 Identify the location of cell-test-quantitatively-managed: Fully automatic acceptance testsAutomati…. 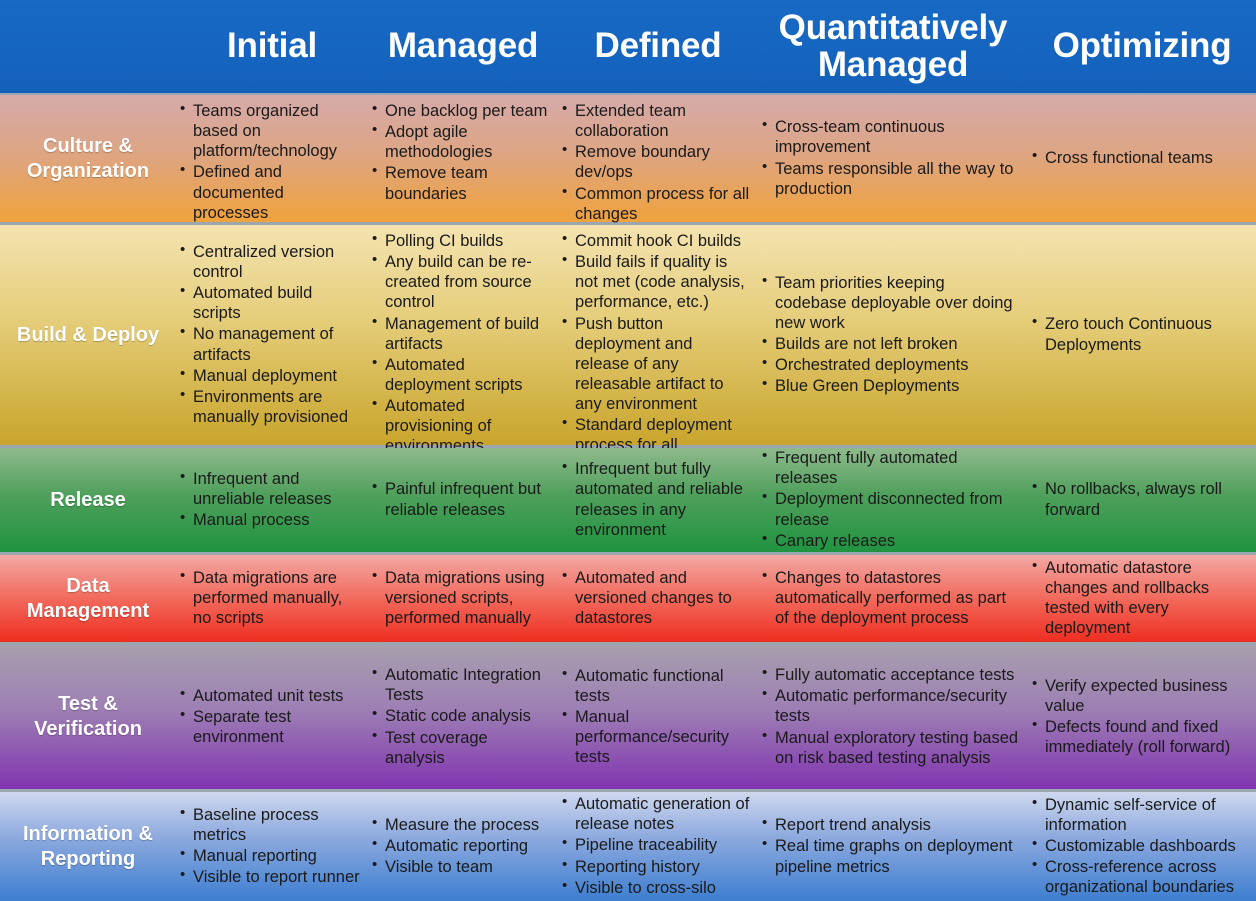
(893, 717).